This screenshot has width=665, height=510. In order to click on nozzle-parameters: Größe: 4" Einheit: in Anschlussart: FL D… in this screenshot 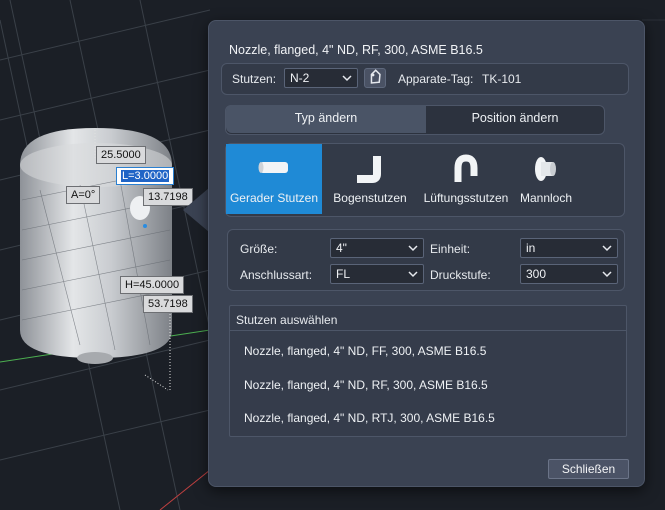, I will do `click(426, 260)`.